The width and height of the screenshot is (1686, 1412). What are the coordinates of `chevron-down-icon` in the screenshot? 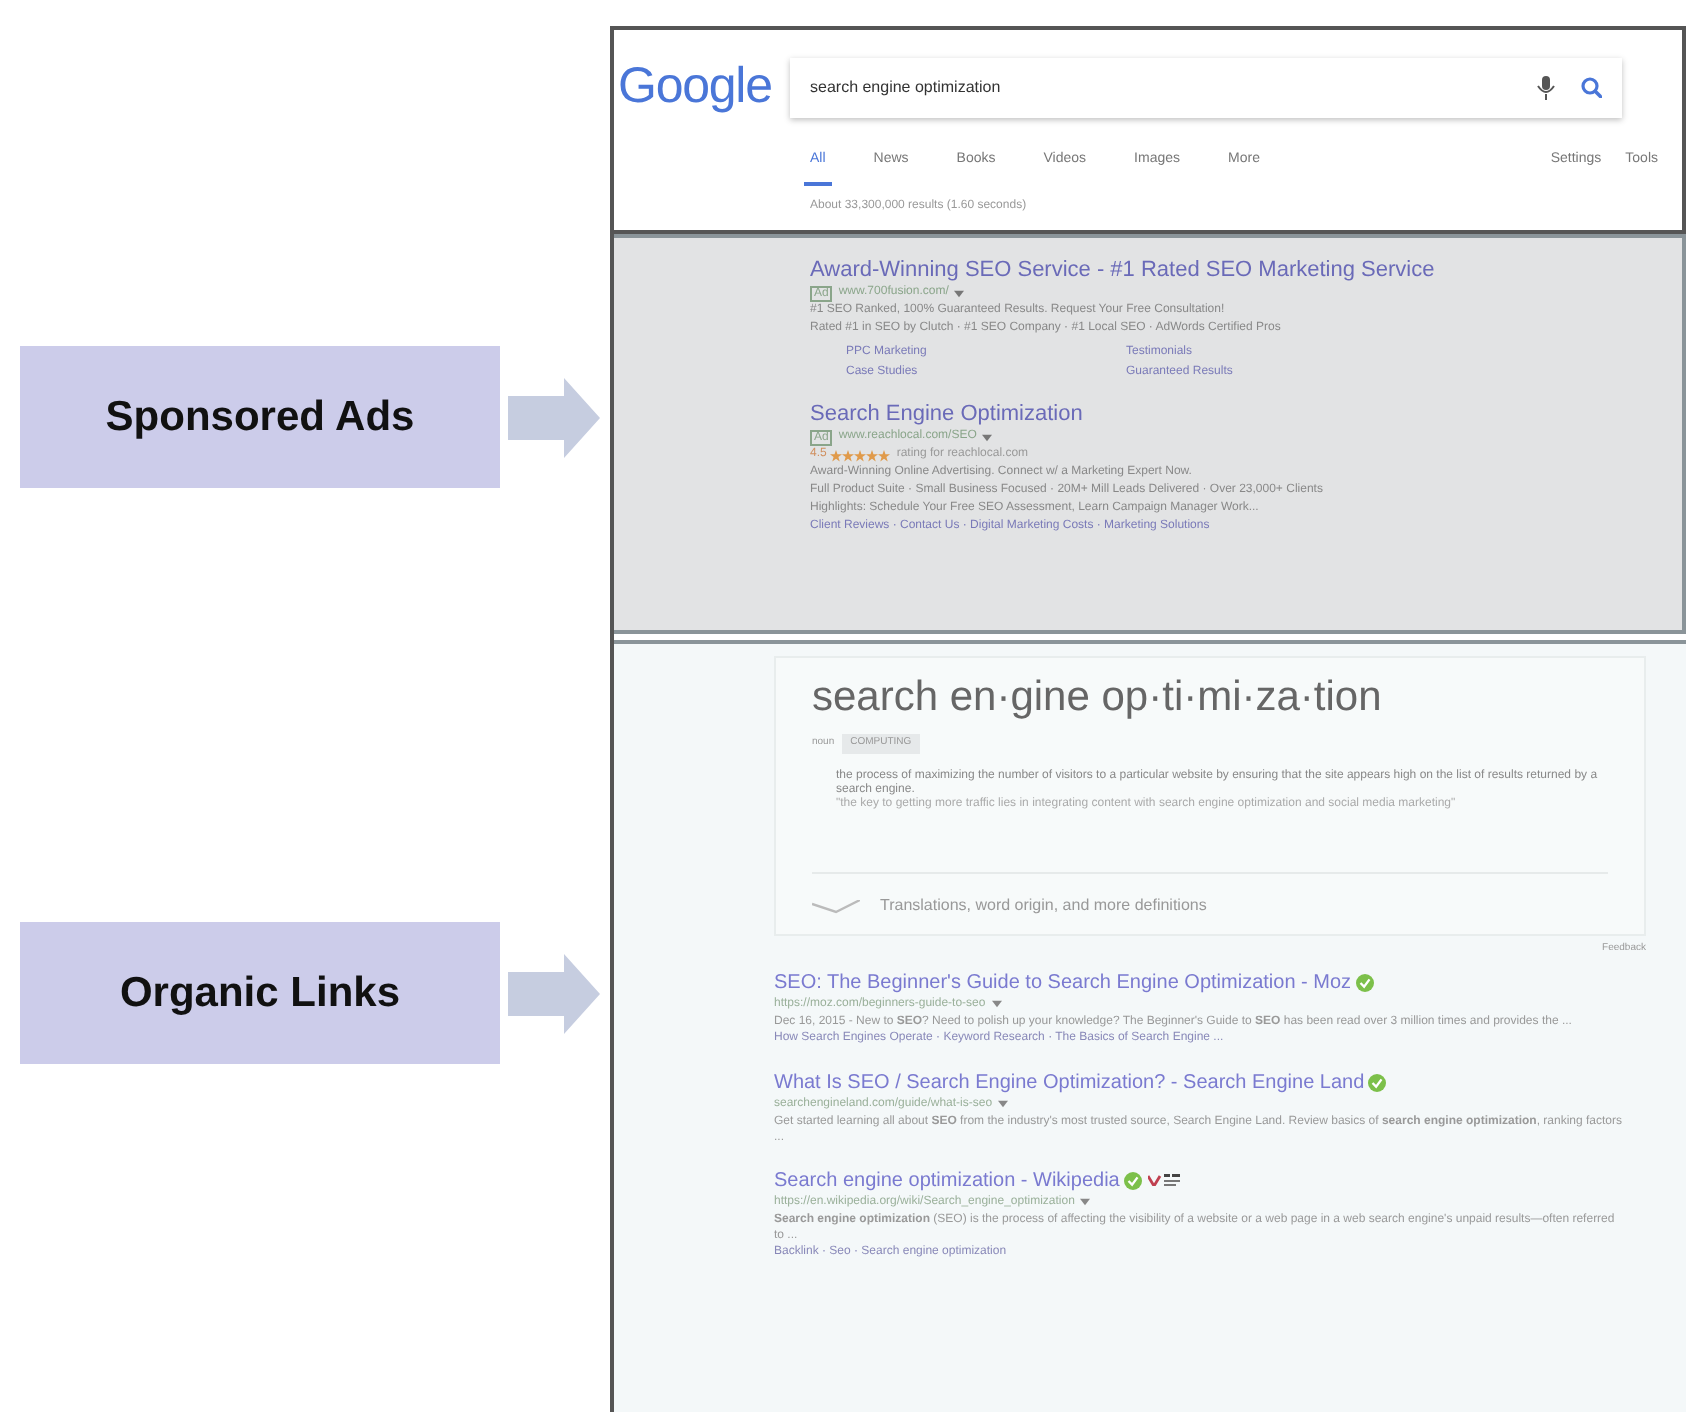 It's located at (836, 906).